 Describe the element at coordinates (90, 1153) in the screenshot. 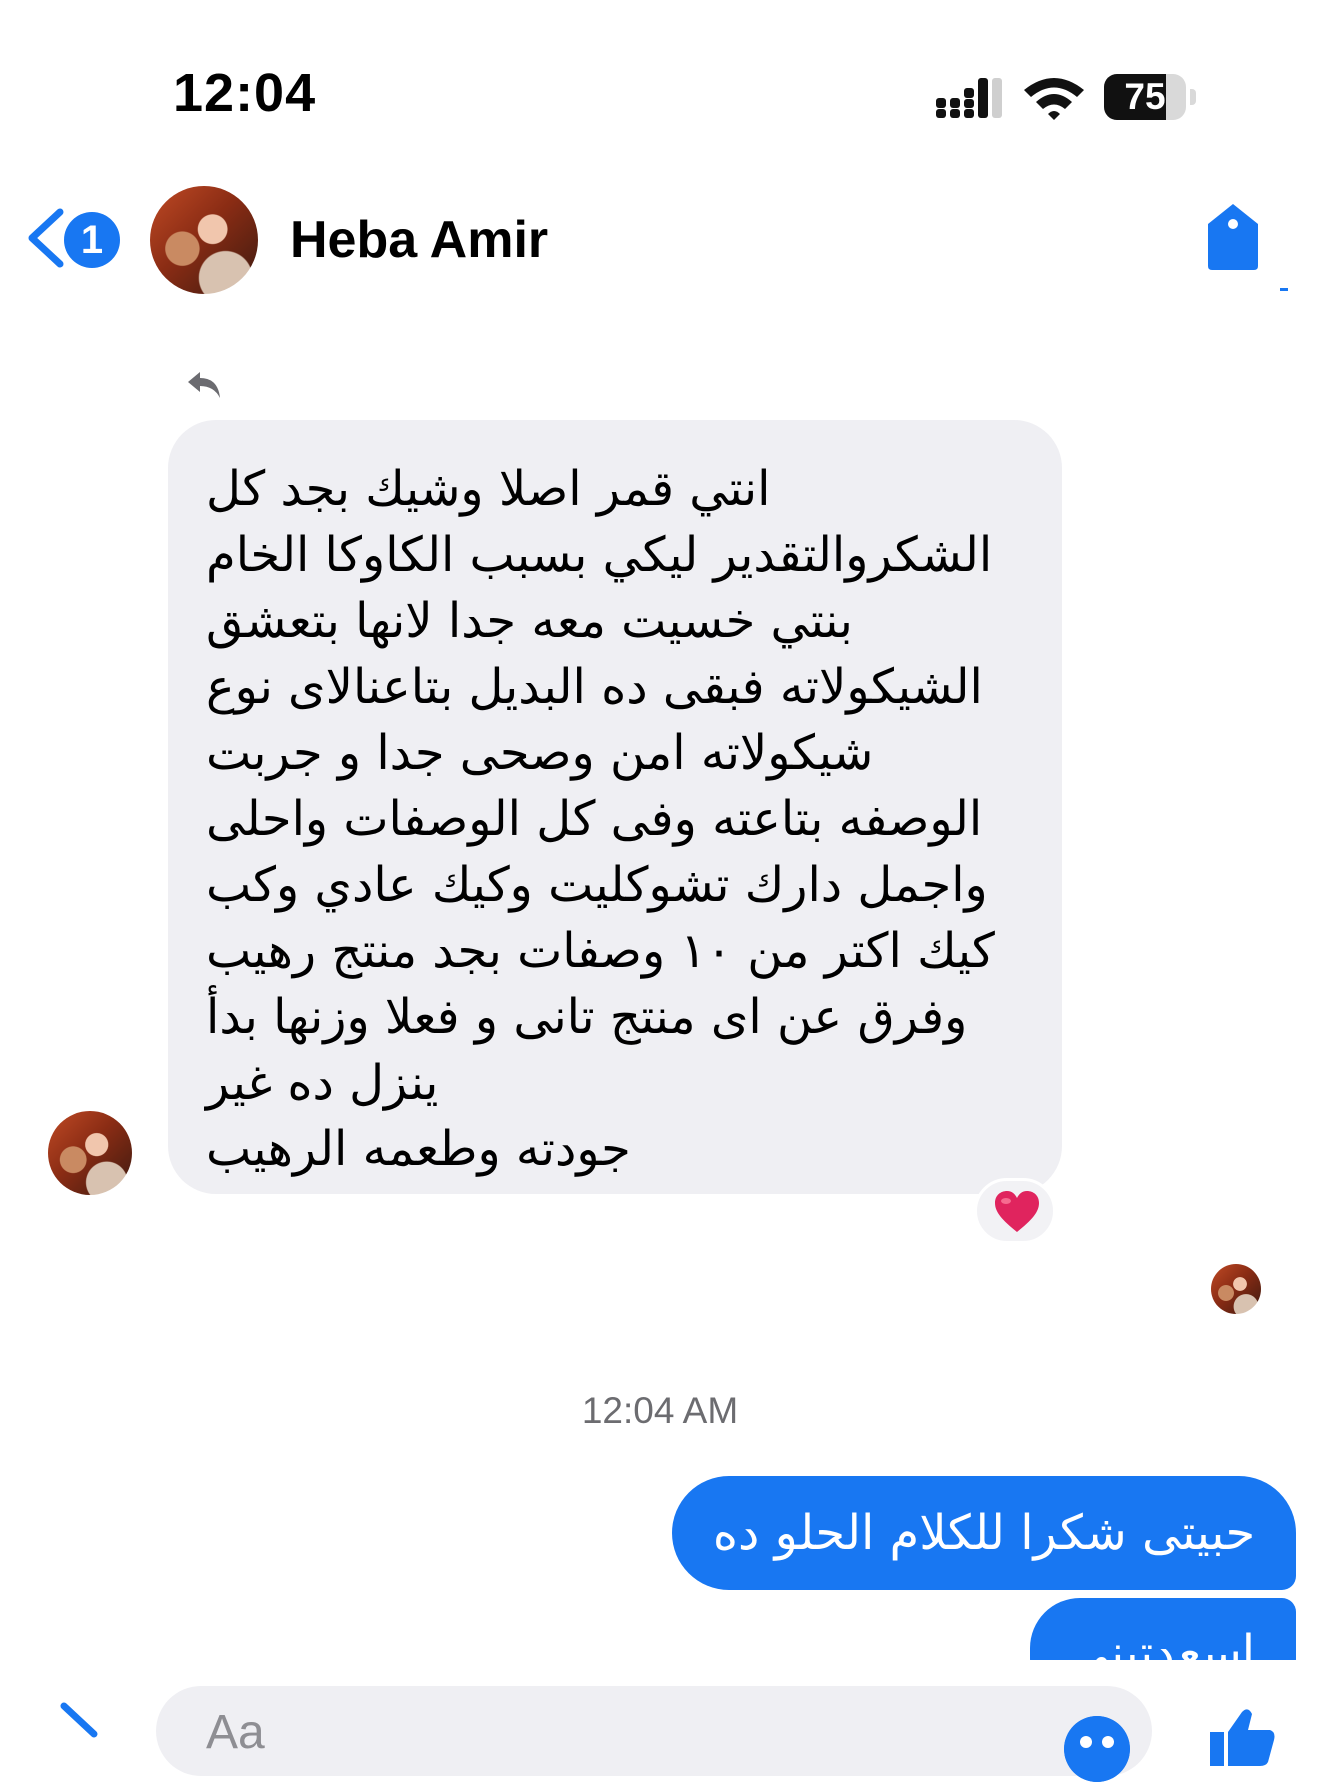

I see `sender-avatar` at that location.